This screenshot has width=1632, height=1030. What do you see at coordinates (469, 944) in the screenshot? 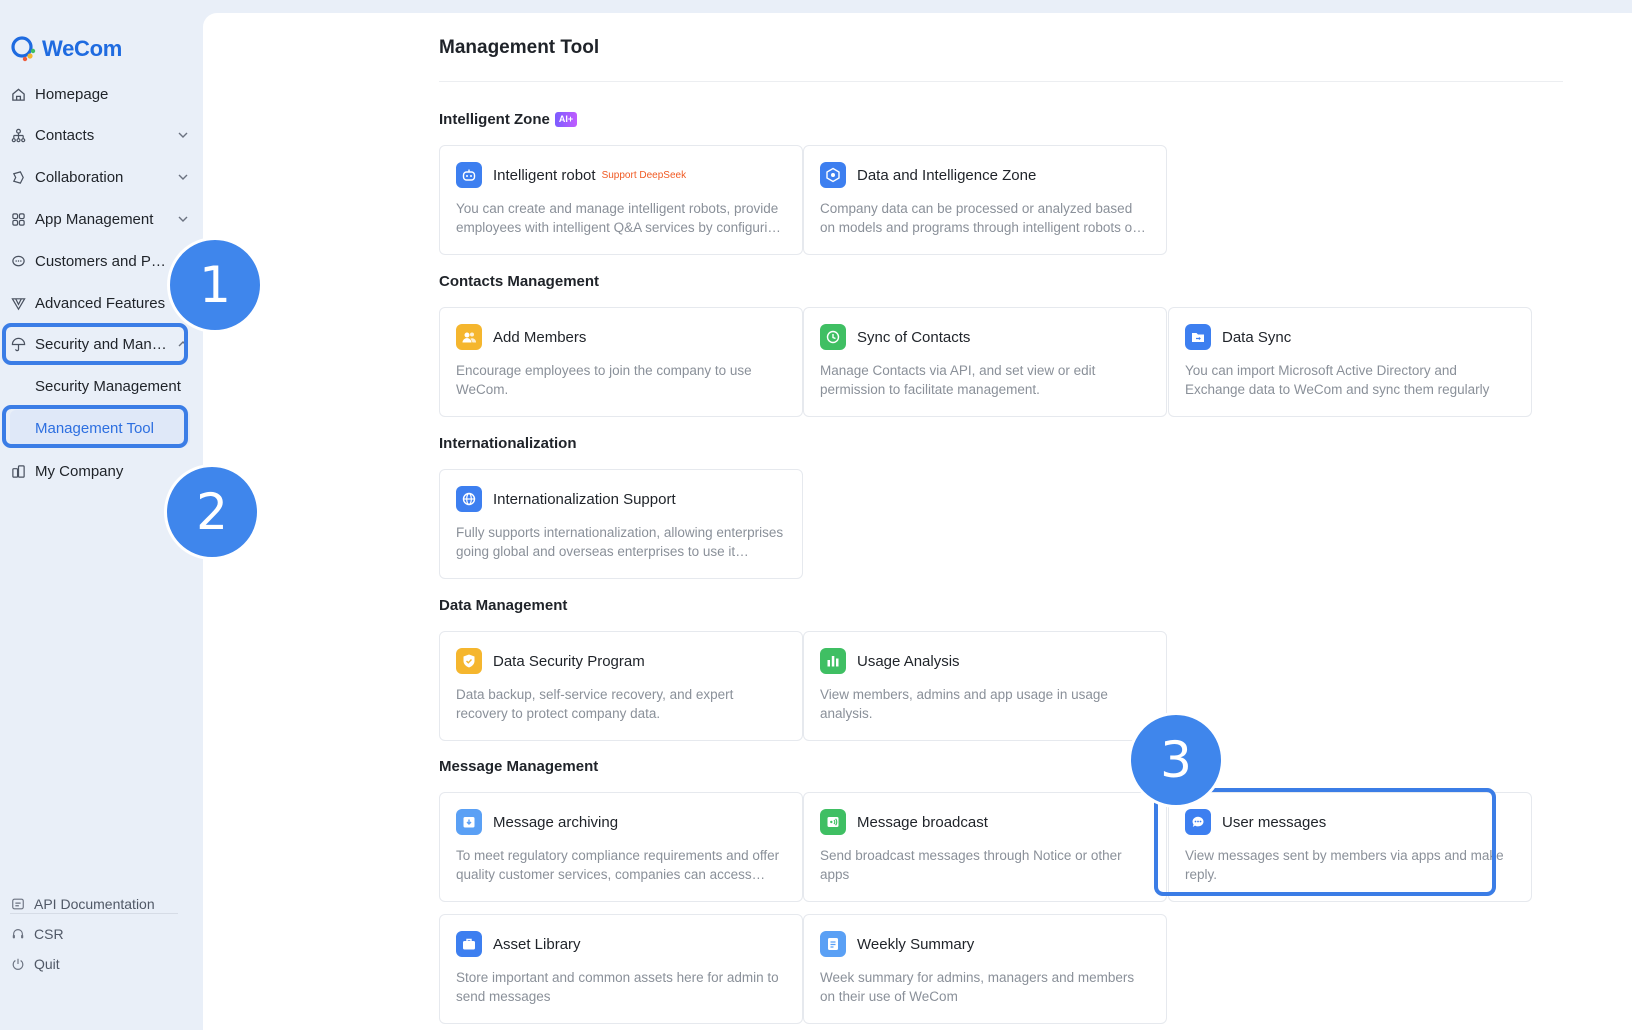
I see `briefcase-icon` at bounding box center [469, 944].